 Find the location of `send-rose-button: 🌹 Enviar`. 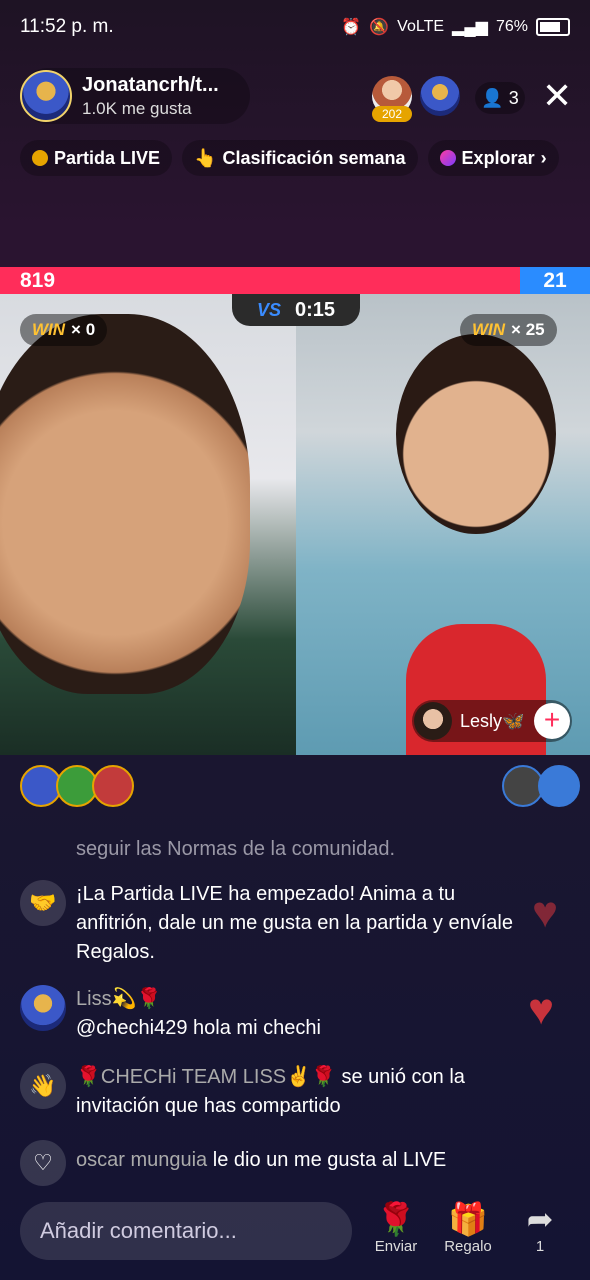

send-rose-button: 🌹 Enviar is located at coordinates (396, 1227).